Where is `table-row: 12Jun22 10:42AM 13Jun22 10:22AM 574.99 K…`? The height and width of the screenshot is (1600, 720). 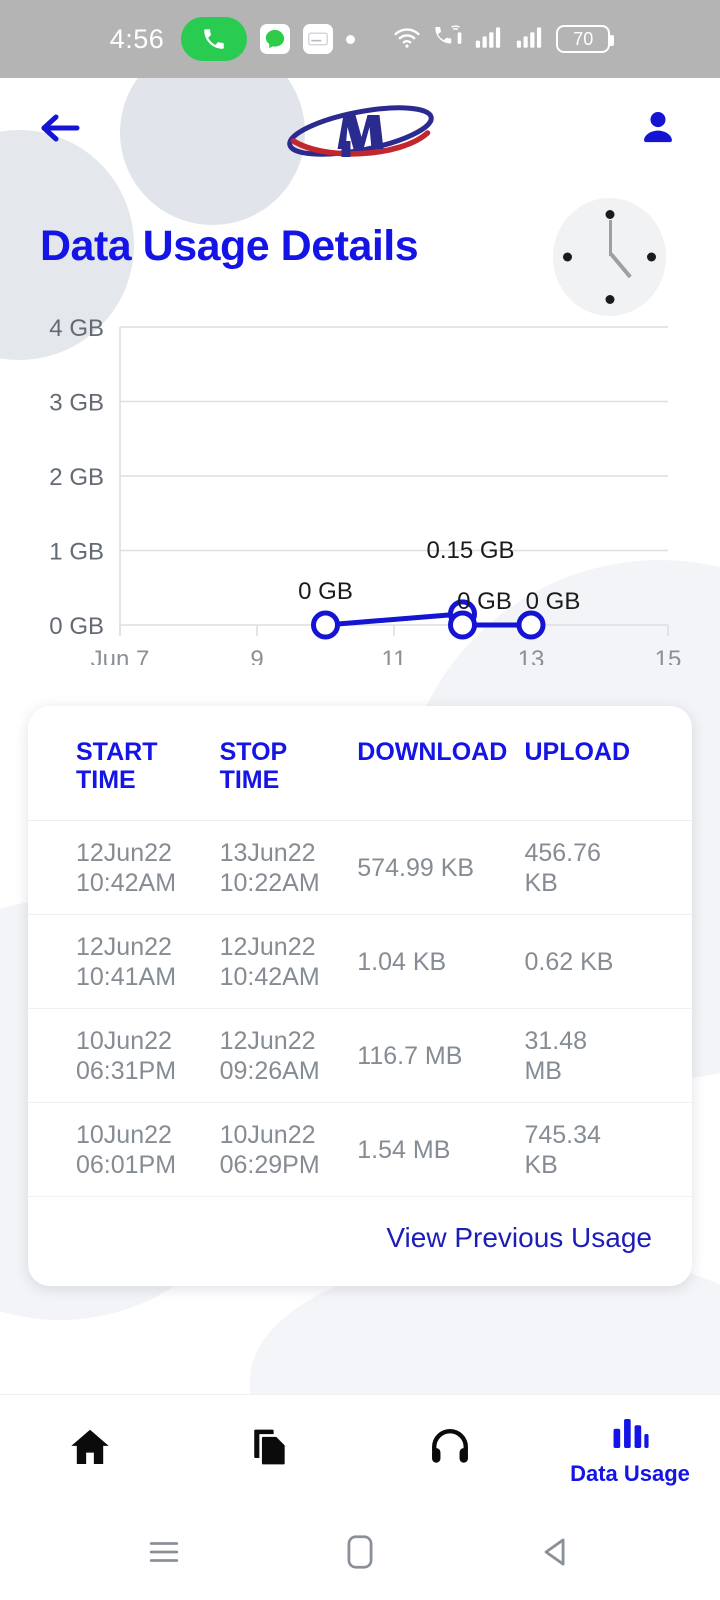 table-row: 12Jun22 10:42AM 13Jun22 10:22AM 574.99 K… is located at coordinates (360, 868).